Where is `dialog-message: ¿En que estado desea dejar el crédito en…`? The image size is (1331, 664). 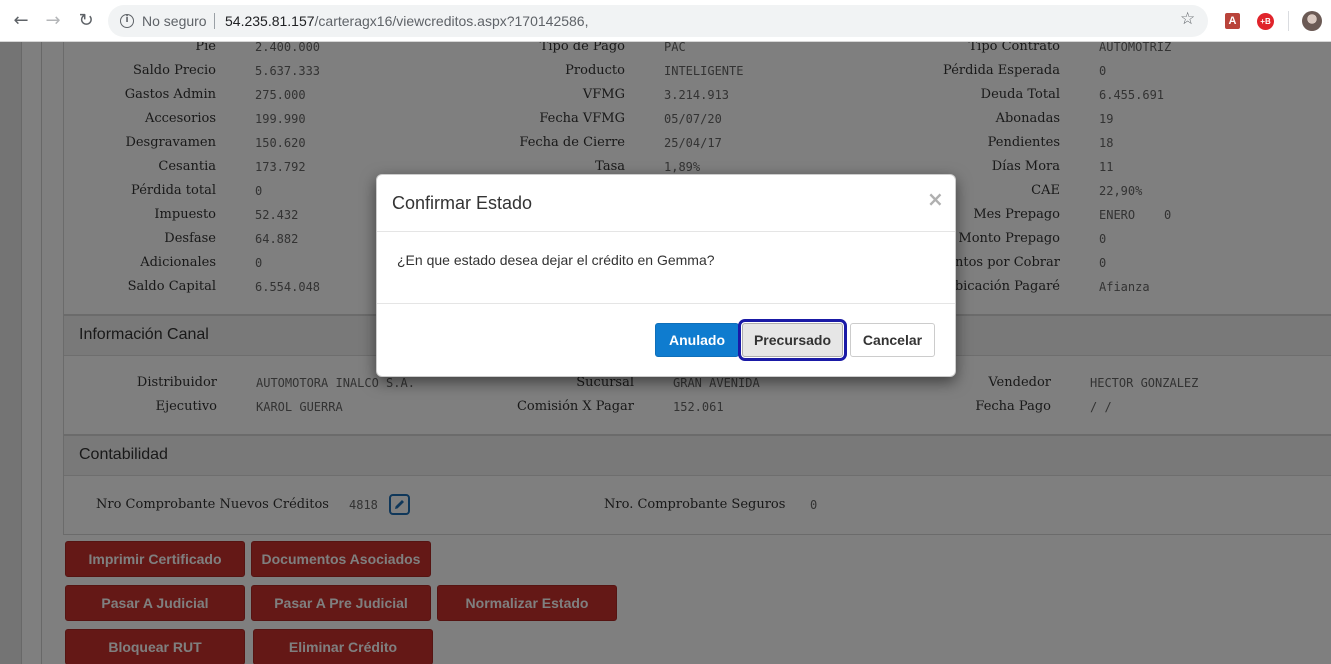
dialog-message: ¿En que estado desea dejar el crédito en… is located at coordinates (556, 260).